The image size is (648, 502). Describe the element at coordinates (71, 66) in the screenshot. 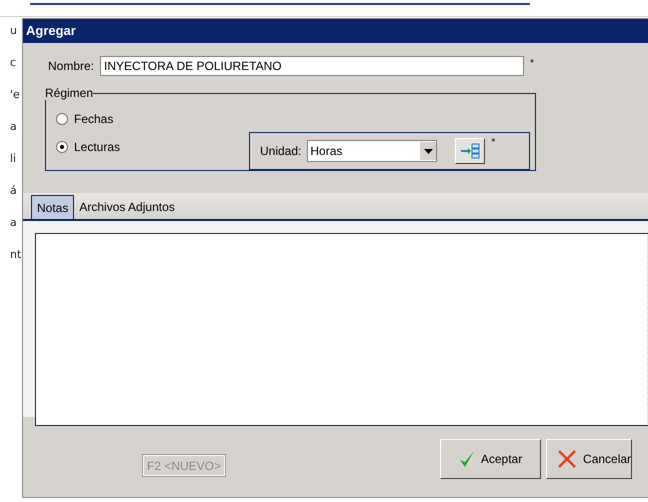

I see `field-label: Nombre:` at that location.